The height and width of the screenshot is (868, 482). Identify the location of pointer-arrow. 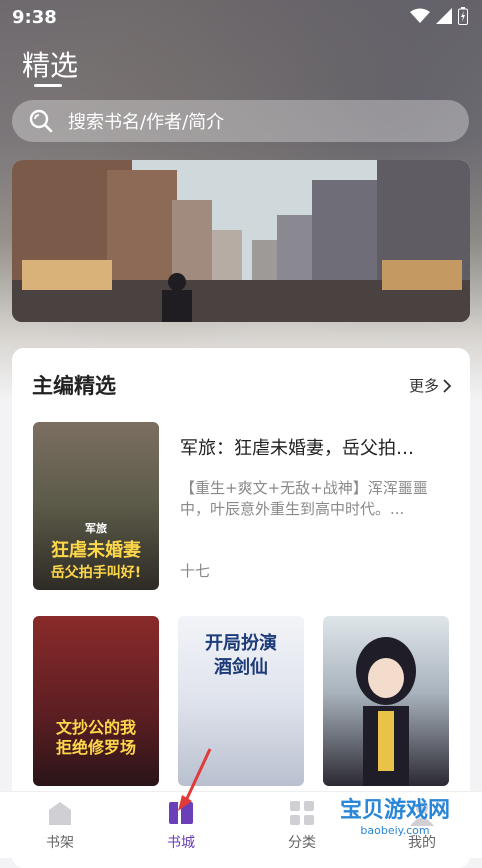
(195, 779).